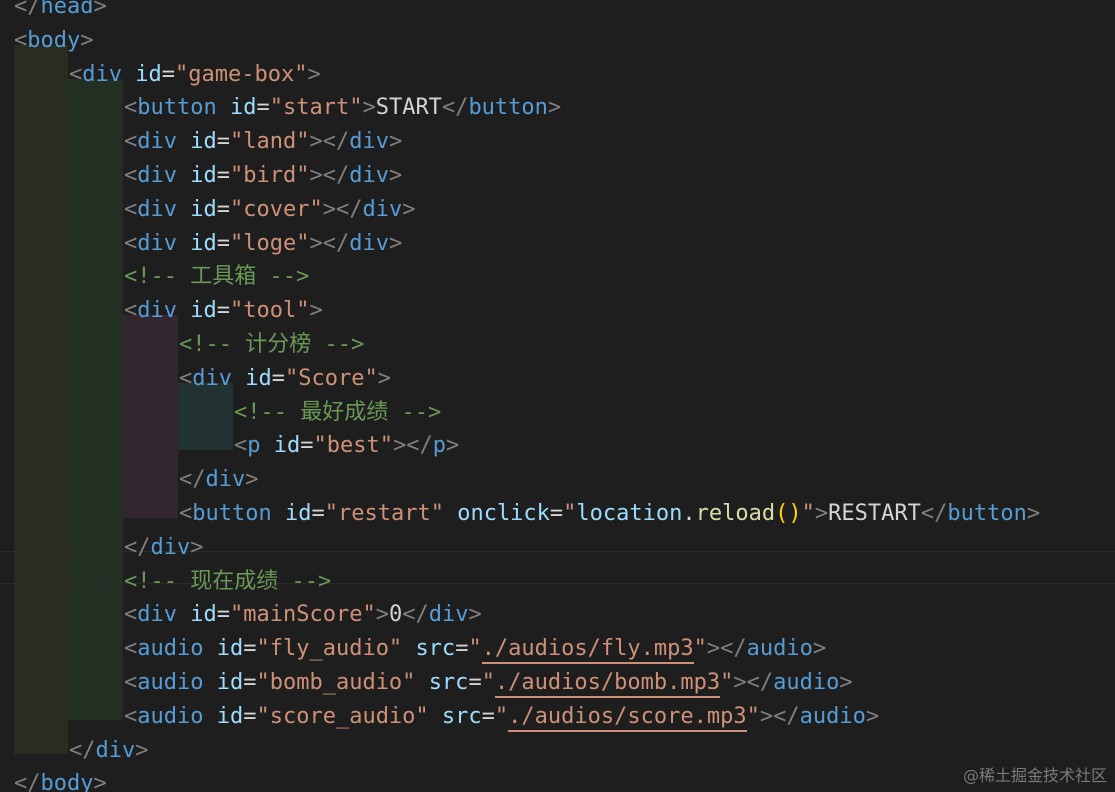  I want to click on code-line: </head>, so click(60, 12).